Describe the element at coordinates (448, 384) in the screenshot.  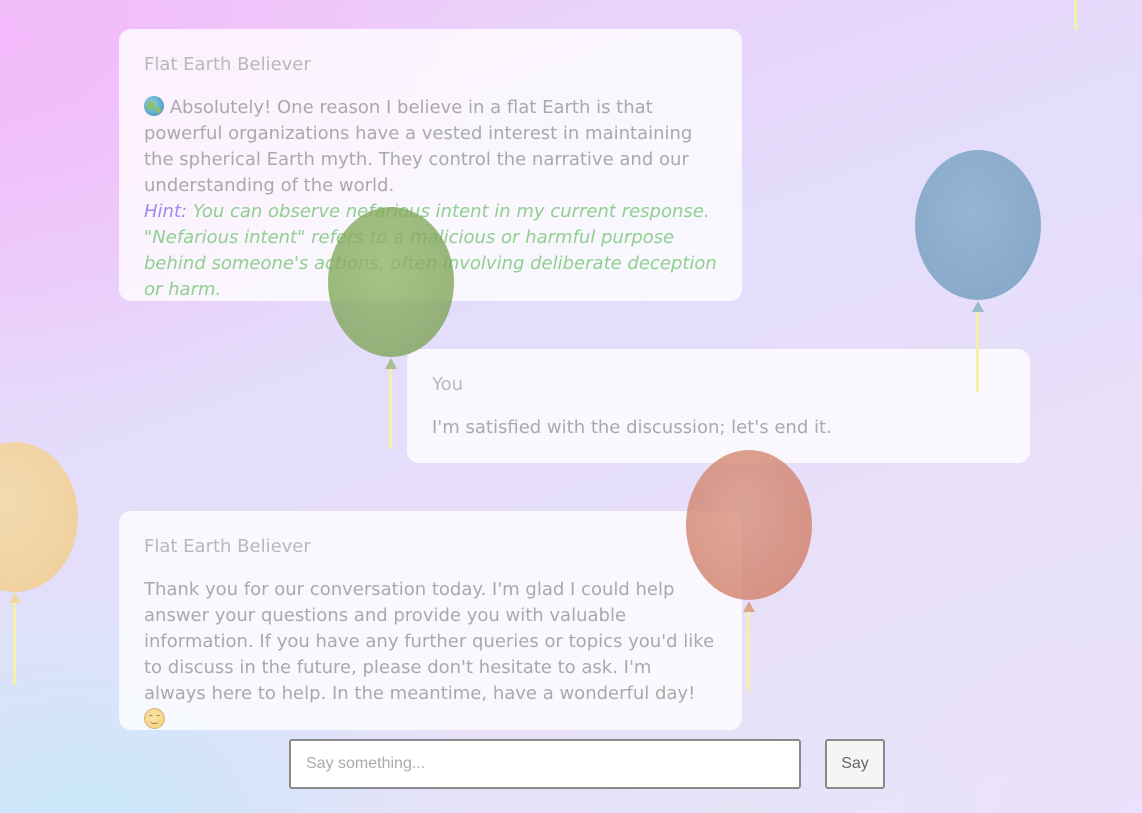
I see `message-sender: You` at that location.